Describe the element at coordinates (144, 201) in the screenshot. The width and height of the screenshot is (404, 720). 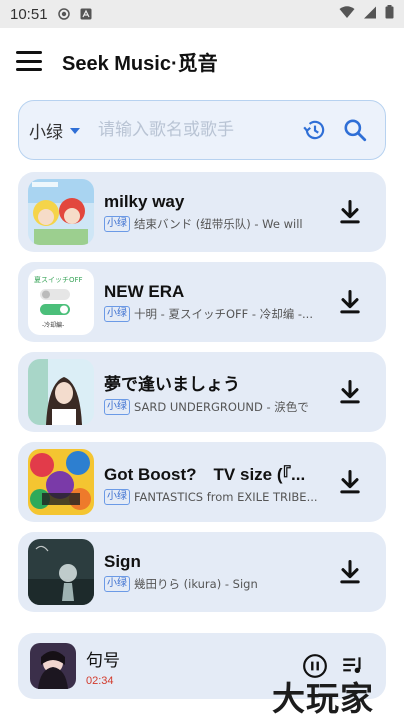
I see `song-title: milky way` at that location.